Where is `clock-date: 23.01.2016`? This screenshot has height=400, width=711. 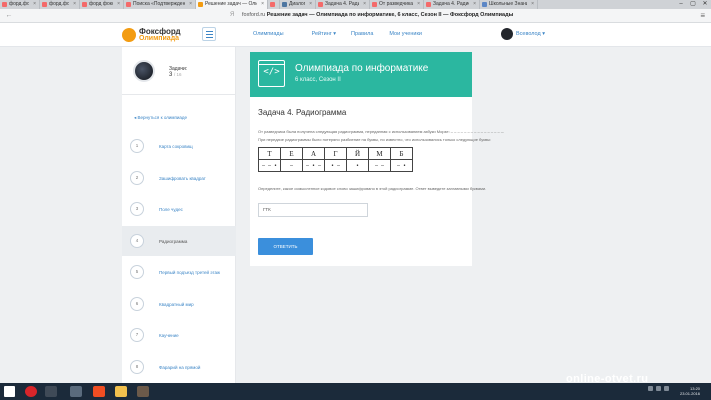 clock-date: 23.01.2016 is located at coordinates (690, 393).